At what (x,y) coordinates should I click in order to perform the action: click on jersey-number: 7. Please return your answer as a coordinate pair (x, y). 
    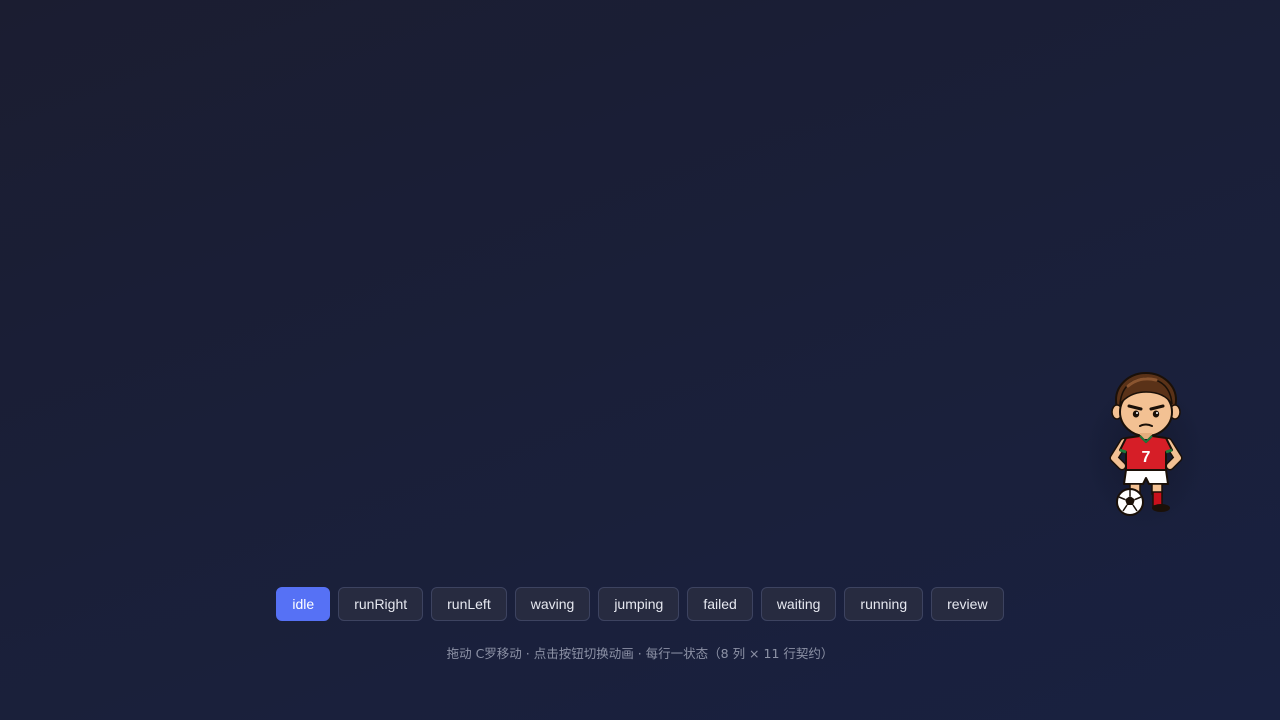
    Looking at the image, I should click on (1146, 457).